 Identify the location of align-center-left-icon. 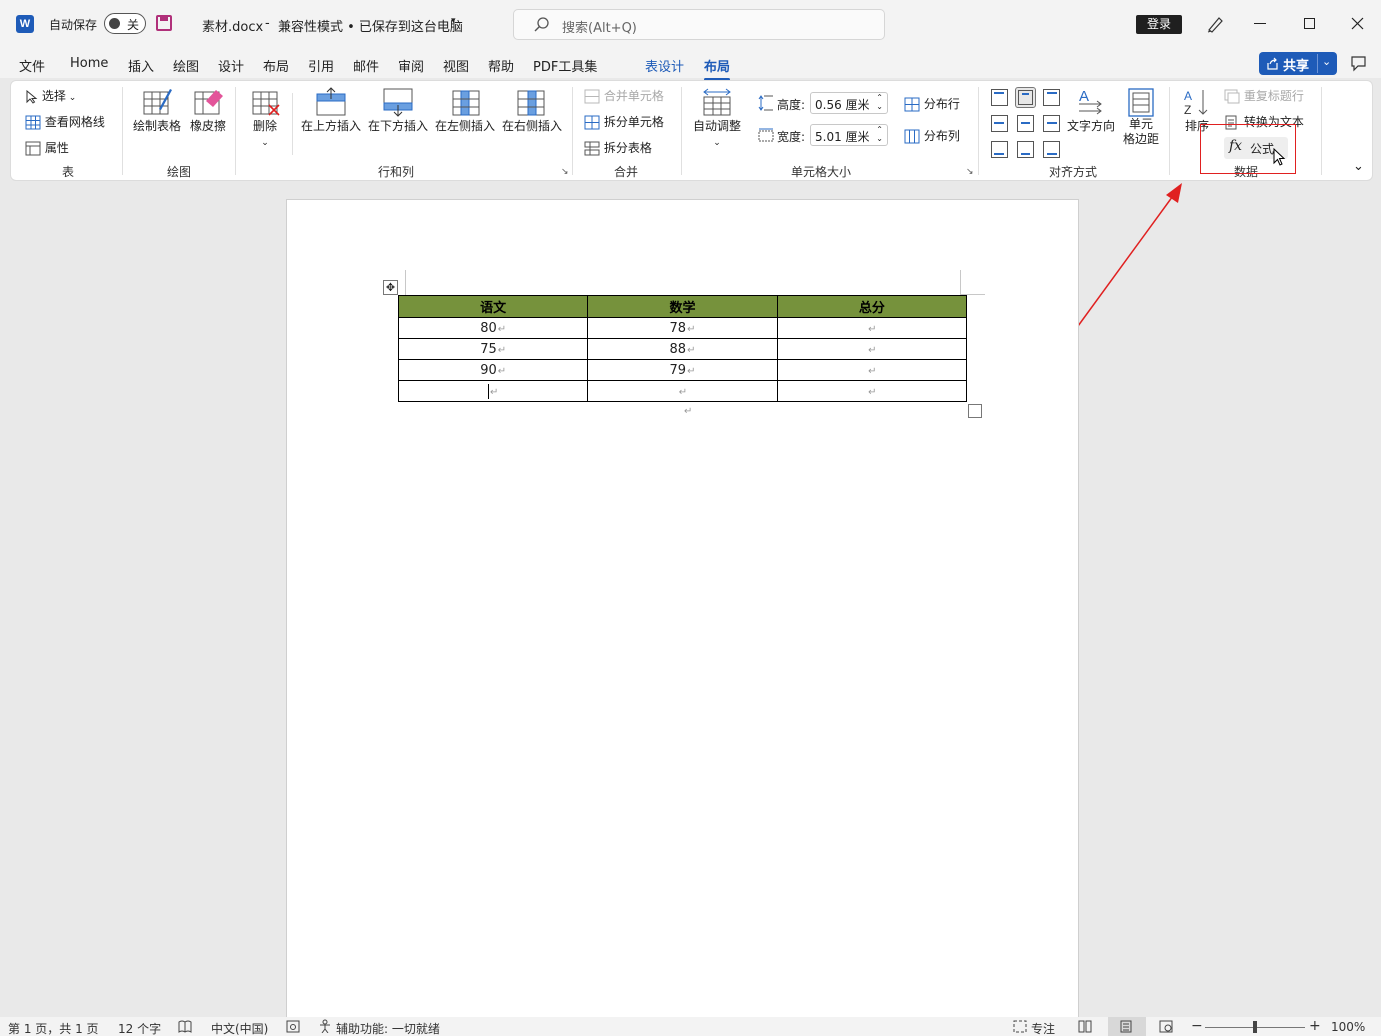
(999, 123).